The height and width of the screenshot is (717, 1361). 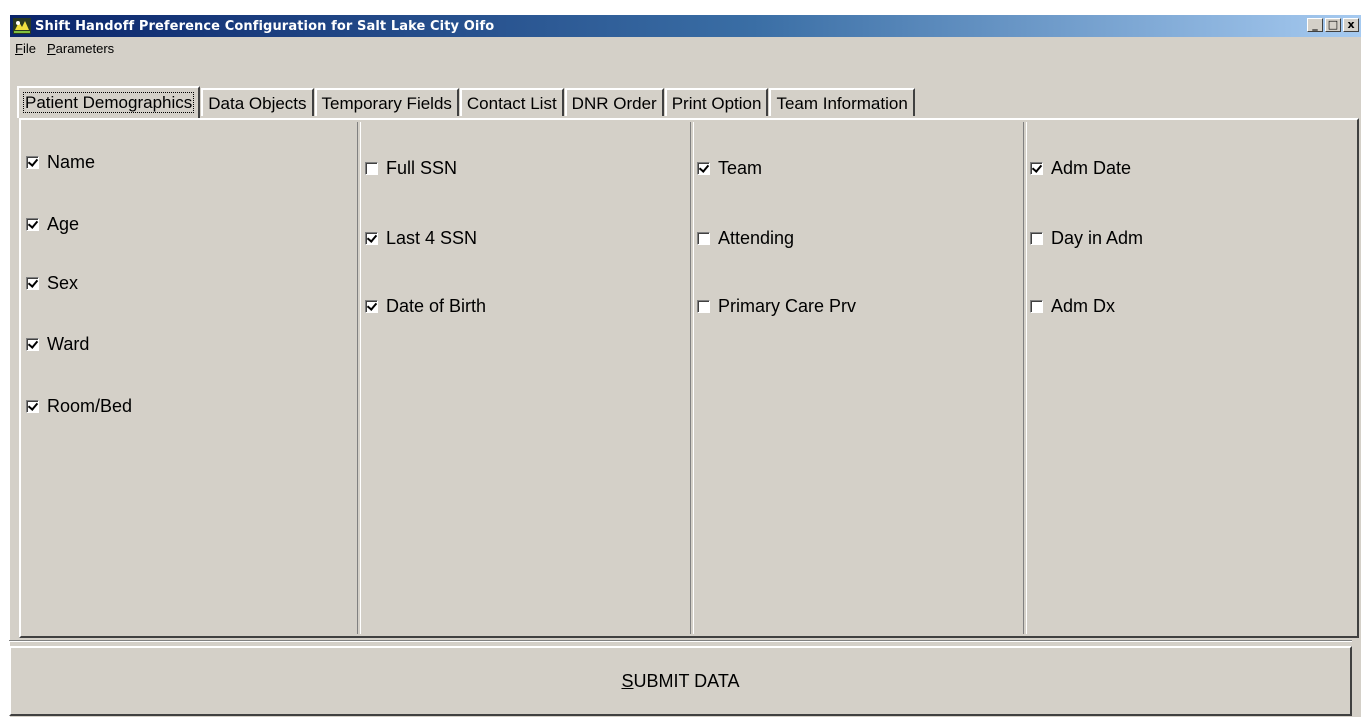 I want to click on checkbox-attending: Attending, so click(x=745, y=238).